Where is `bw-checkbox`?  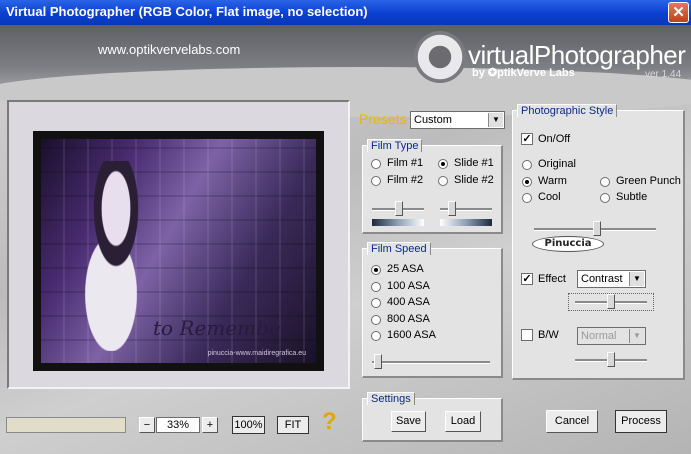 bw-checkbox is located at coordinates (527, 335).